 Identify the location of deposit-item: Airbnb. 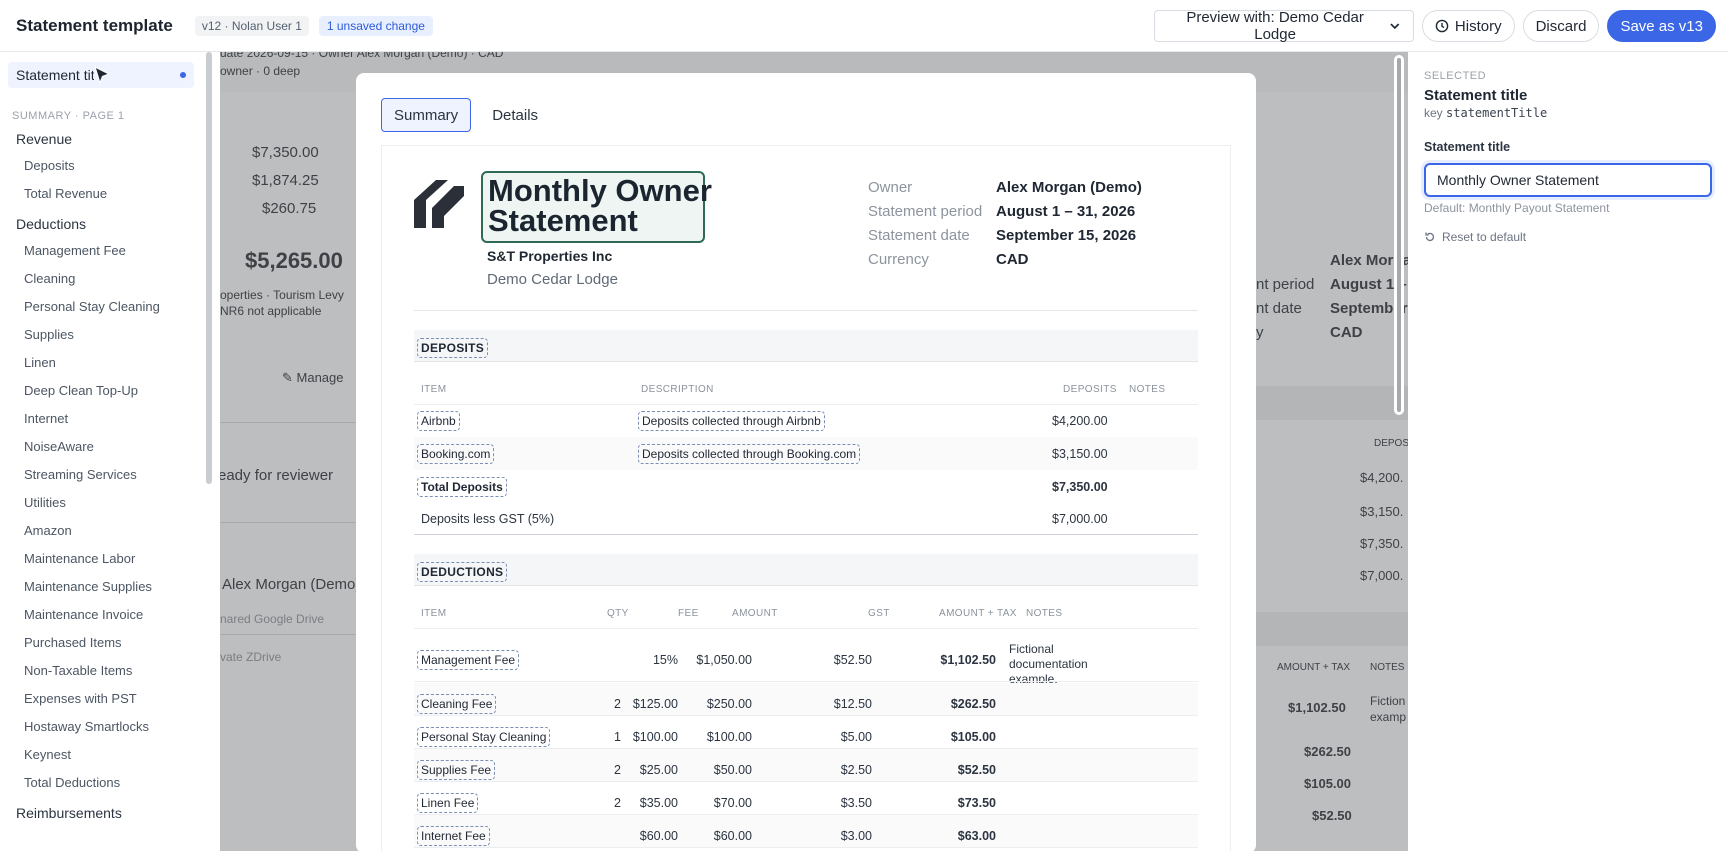
(438, 421).